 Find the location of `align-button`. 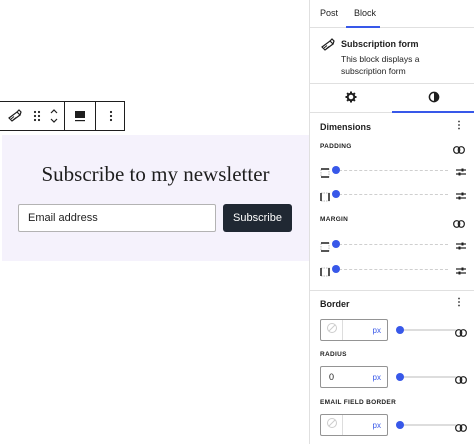

align-button is located at coordinates (80, 116).